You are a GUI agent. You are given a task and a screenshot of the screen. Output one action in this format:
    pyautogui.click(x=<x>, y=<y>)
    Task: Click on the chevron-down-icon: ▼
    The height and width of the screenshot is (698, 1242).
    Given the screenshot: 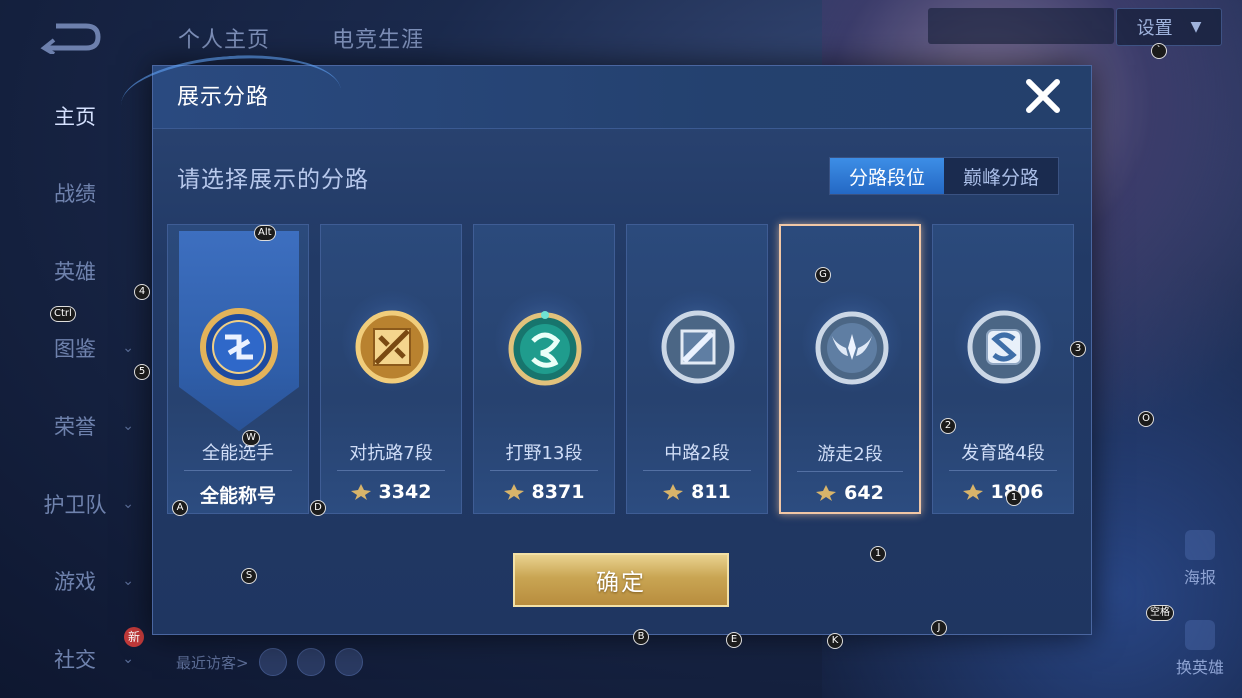 What is the action you would take?
    pyautogui.click(x=1196, y=27)
    